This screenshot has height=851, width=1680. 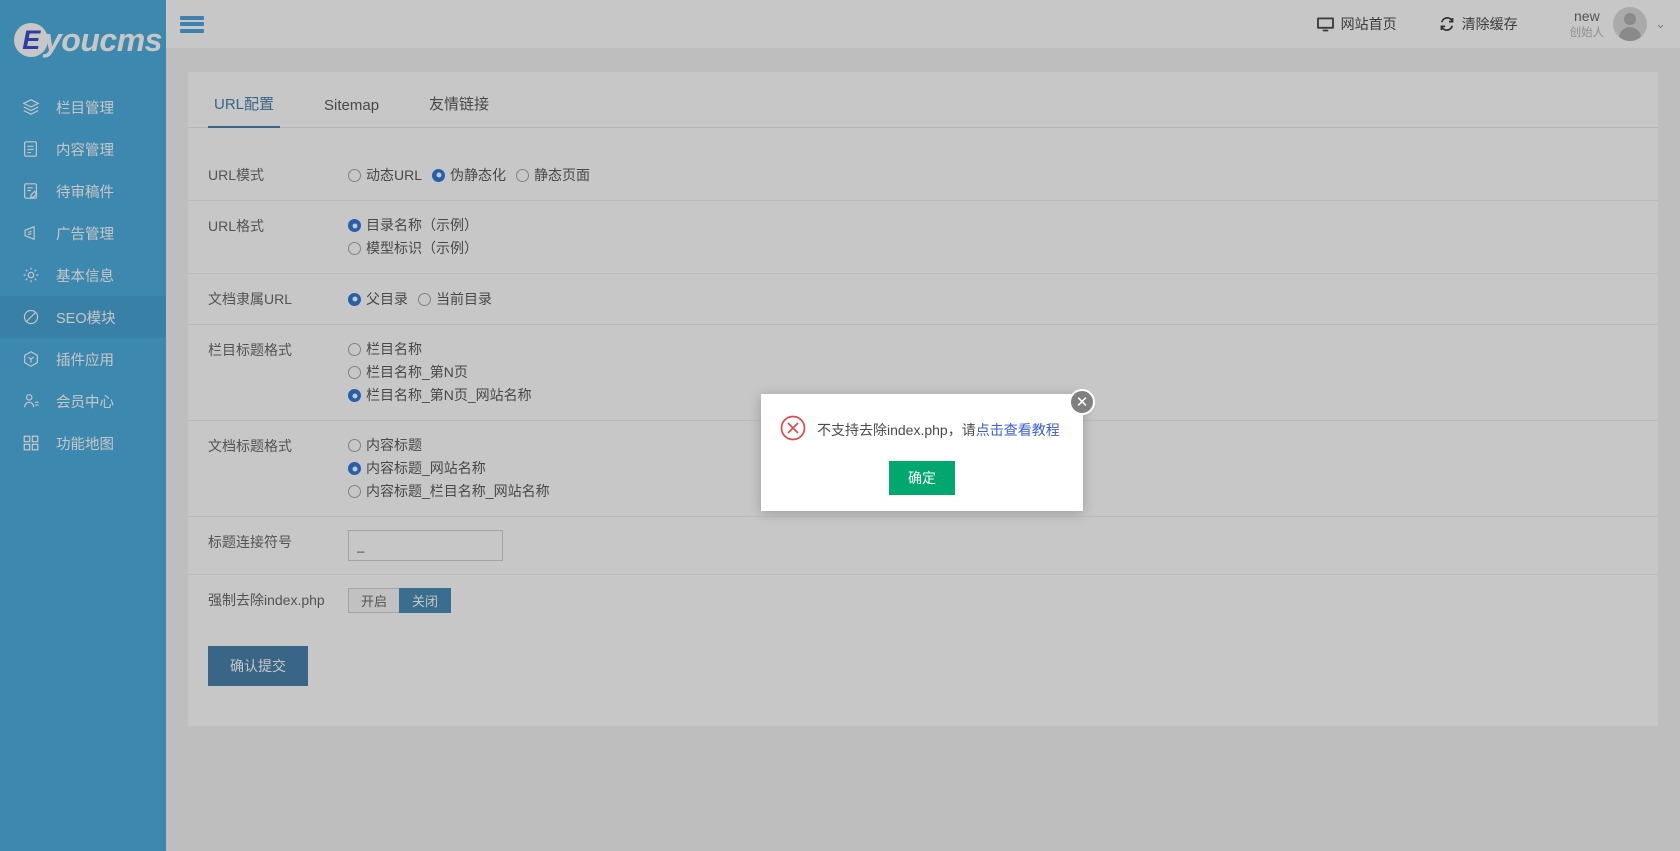 What do you see at coordinates (1082, 402) in the screenshot?
I see `close-icon: ✕` at bounding box center [1082, 402].